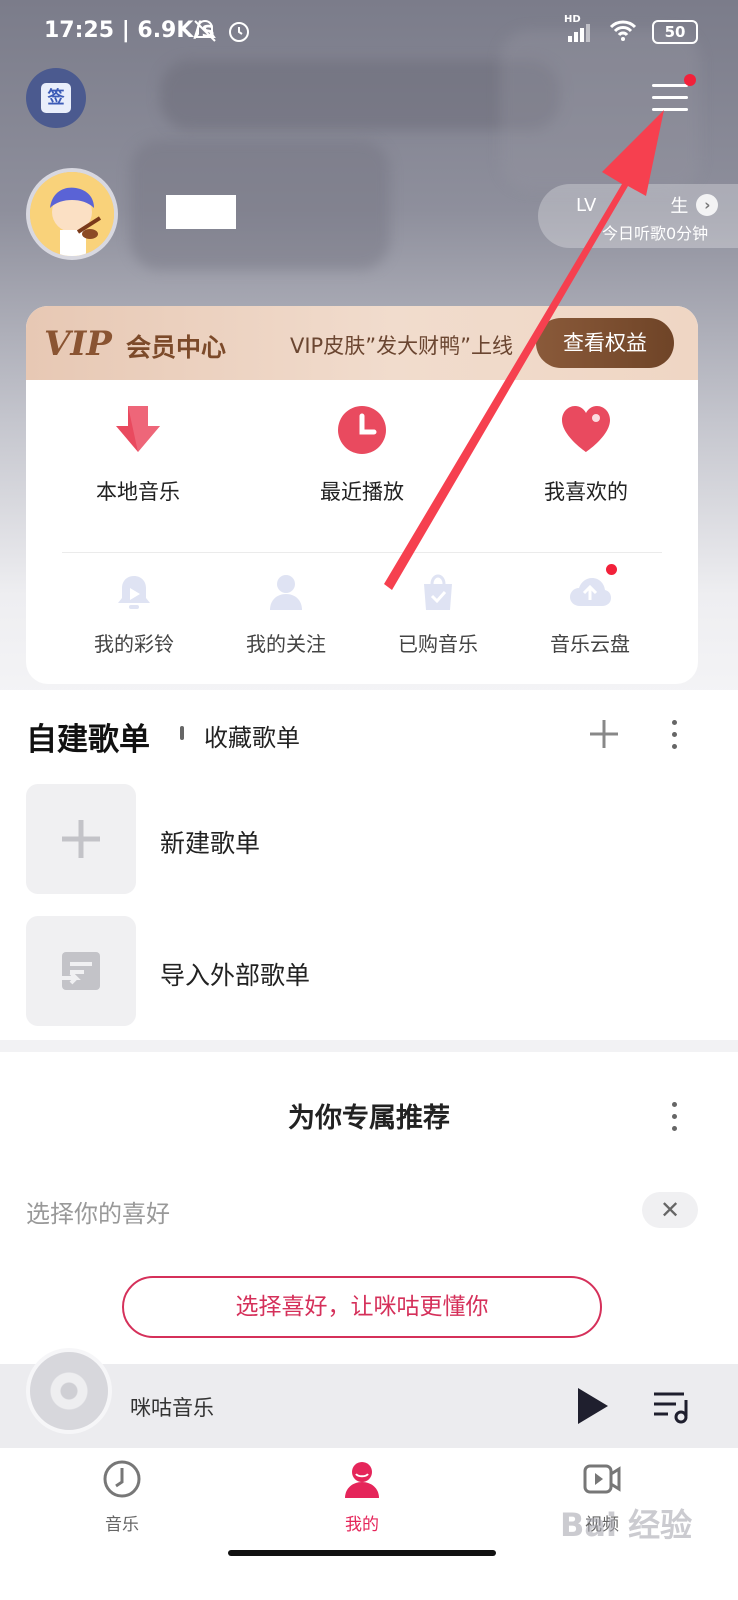 This screenshot has height=1600, width=738. I want to click on avatar, so click(72, 214).